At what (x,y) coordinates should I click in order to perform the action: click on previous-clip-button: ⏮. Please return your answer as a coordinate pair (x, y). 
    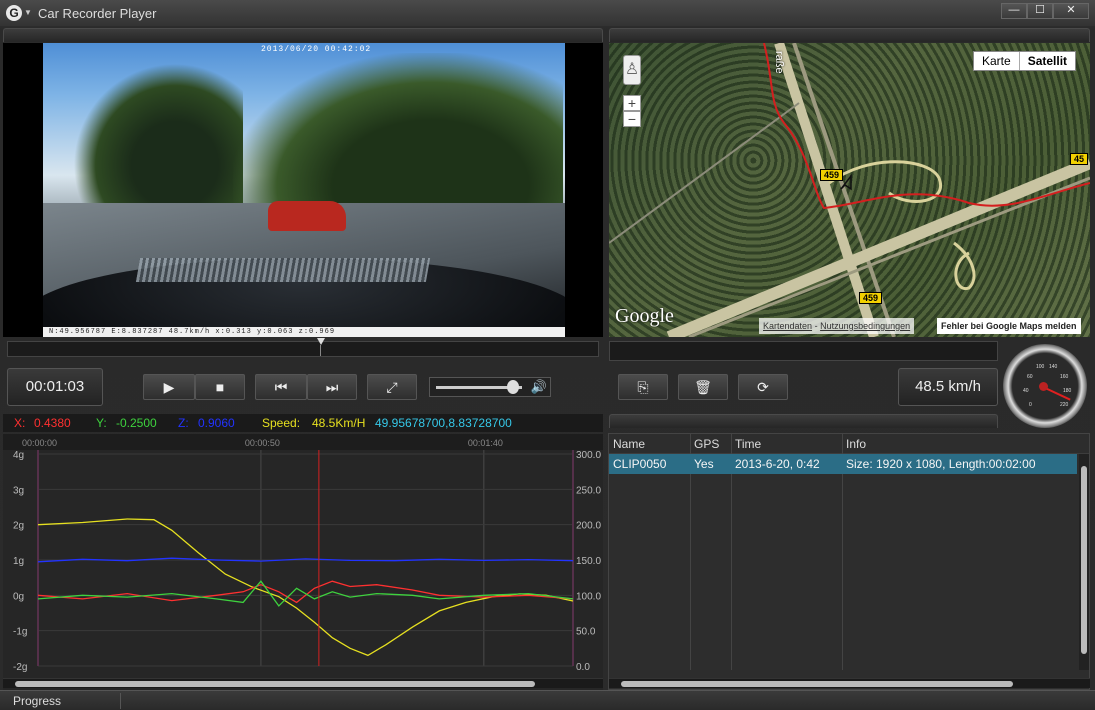
    Looking at the image, I should click on (281, 387).